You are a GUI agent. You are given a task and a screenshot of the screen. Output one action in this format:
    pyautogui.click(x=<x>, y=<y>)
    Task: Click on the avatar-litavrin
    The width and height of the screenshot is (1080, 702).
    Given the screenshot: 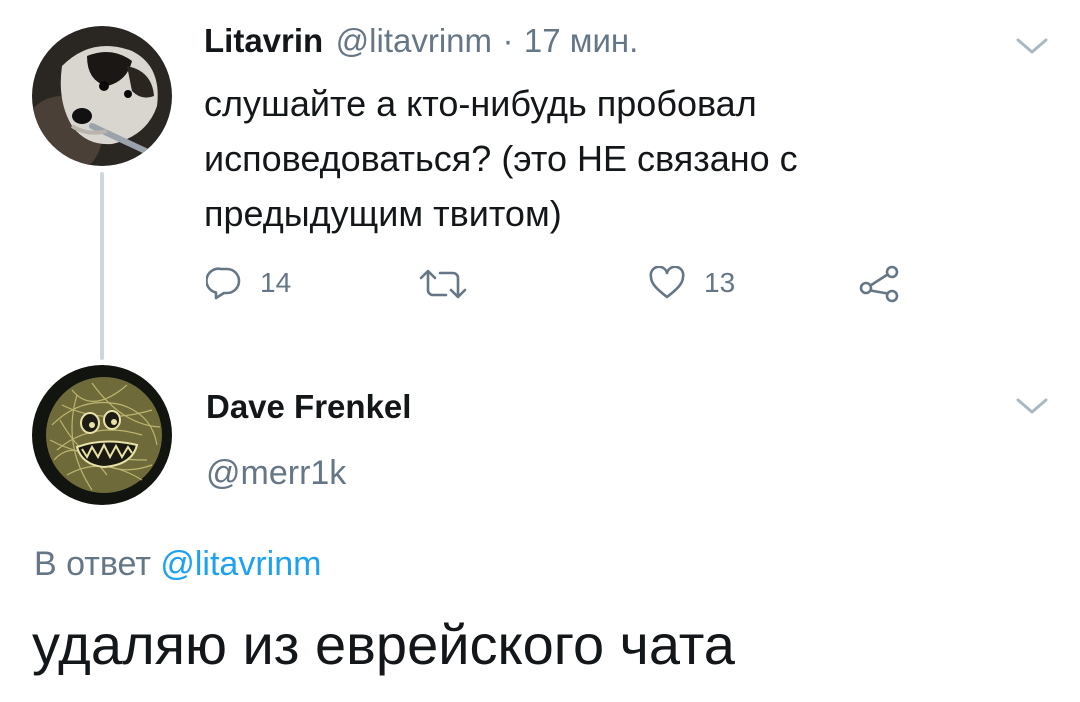 What is the action you would take?
    pyautogui.click(x=102, y=96)
    